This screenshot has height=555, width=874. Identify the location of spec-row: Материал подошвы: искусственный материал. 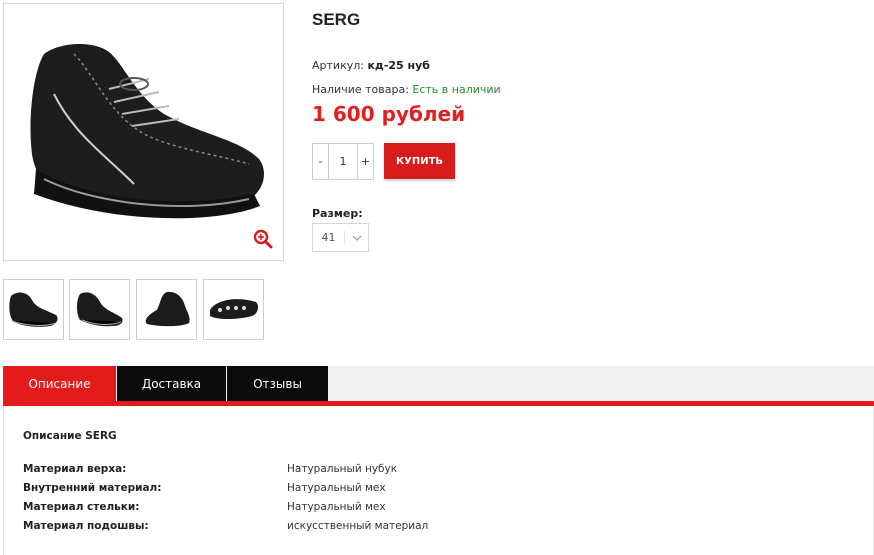
(323, 527).